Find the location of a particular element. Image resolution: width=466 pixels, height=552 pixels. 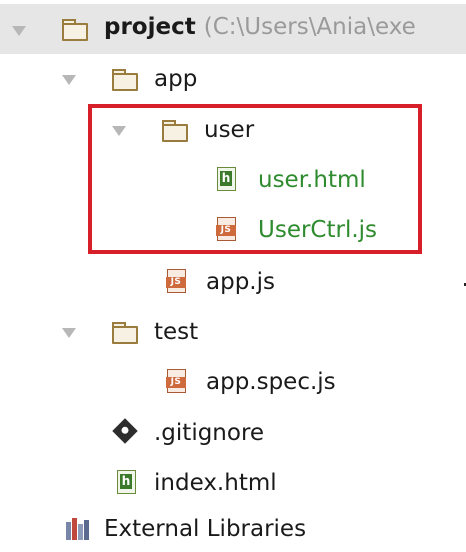

tree-item-label: .gitignore is located at coordinates (209, 433).